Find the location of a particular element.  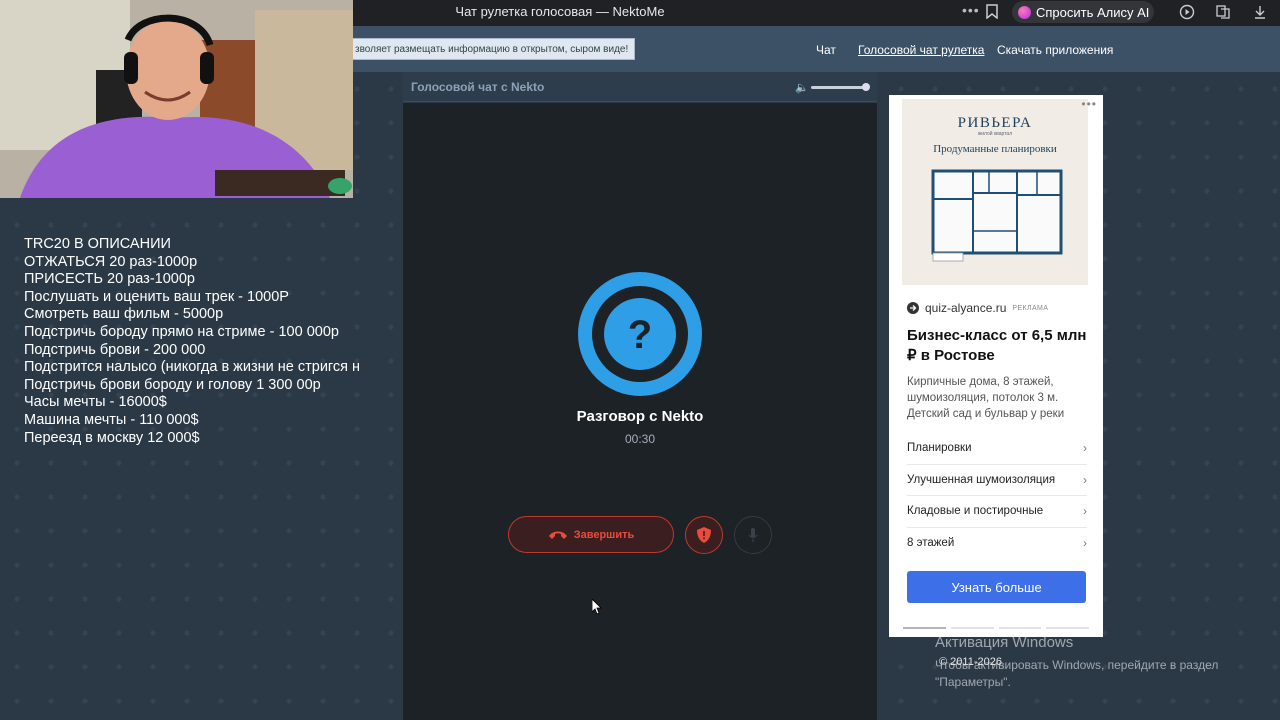

ad-slogan: Продуманные планировки is located at coordinates (995, 149).